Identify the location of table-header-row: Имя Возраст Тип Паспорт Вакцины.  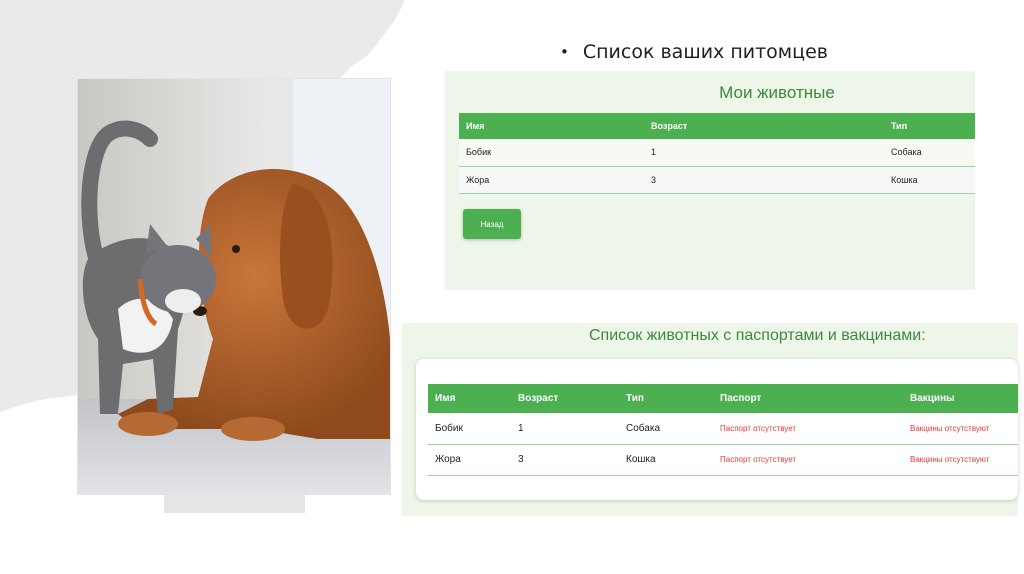
(723, 398).